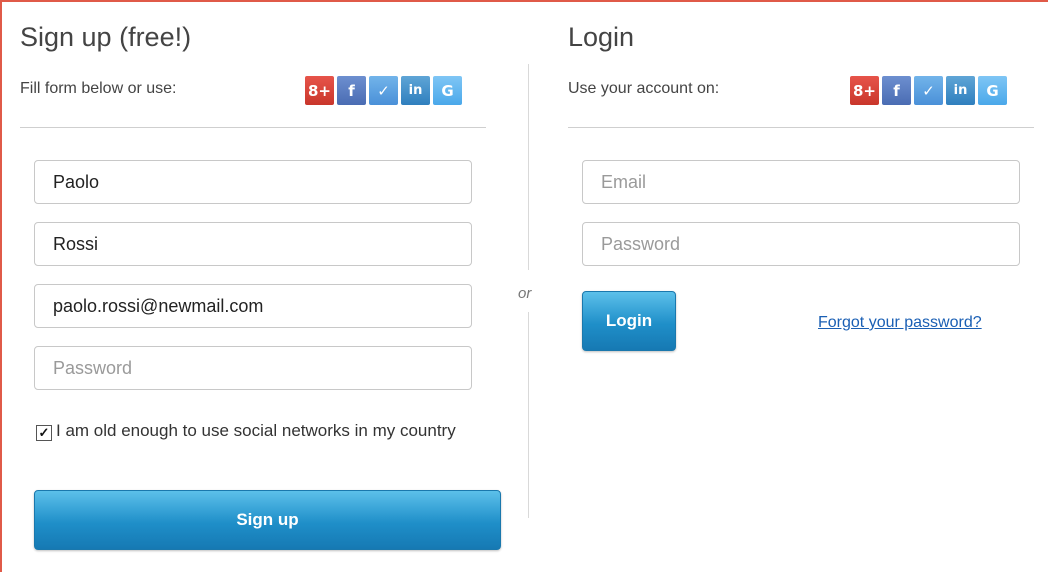  I want to click on last-name-field: Rossi, so click(253, 244).